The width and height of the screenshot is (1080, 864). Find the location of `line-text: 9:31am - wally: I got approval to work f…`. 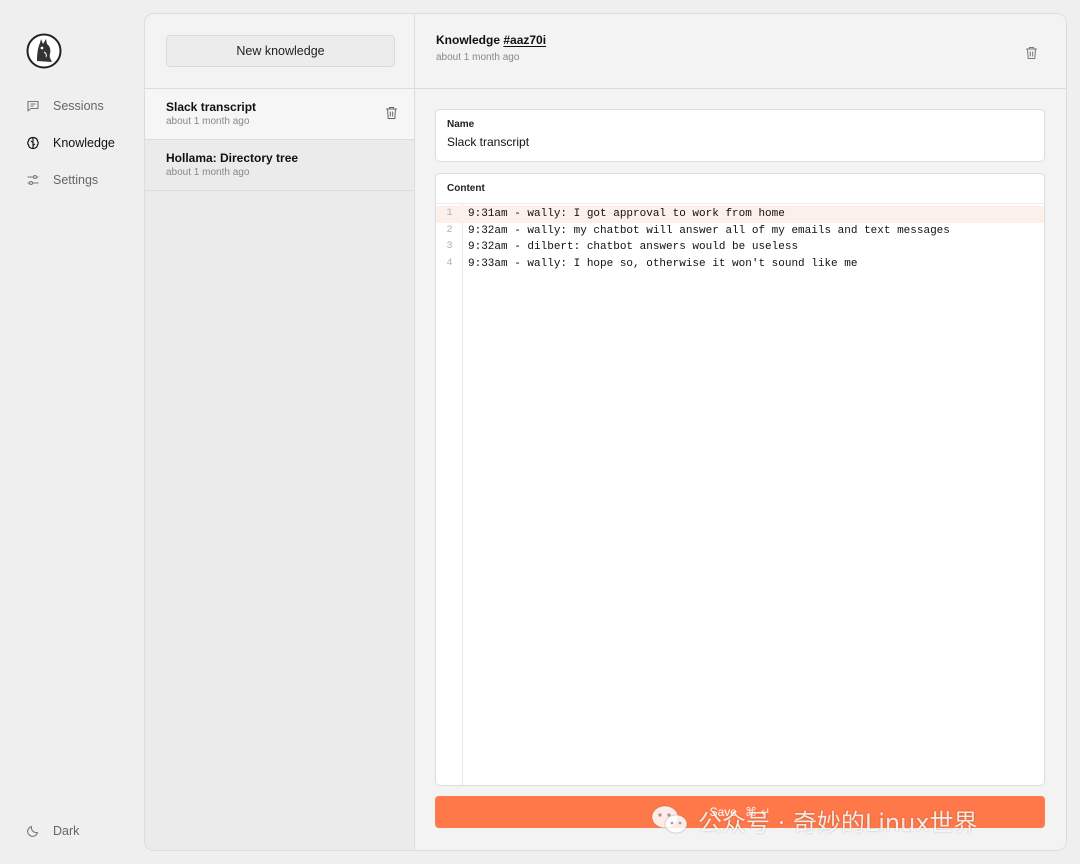

line-text: 9:31am - wally: I got approval to work f… is located at coordinates (626, 214).